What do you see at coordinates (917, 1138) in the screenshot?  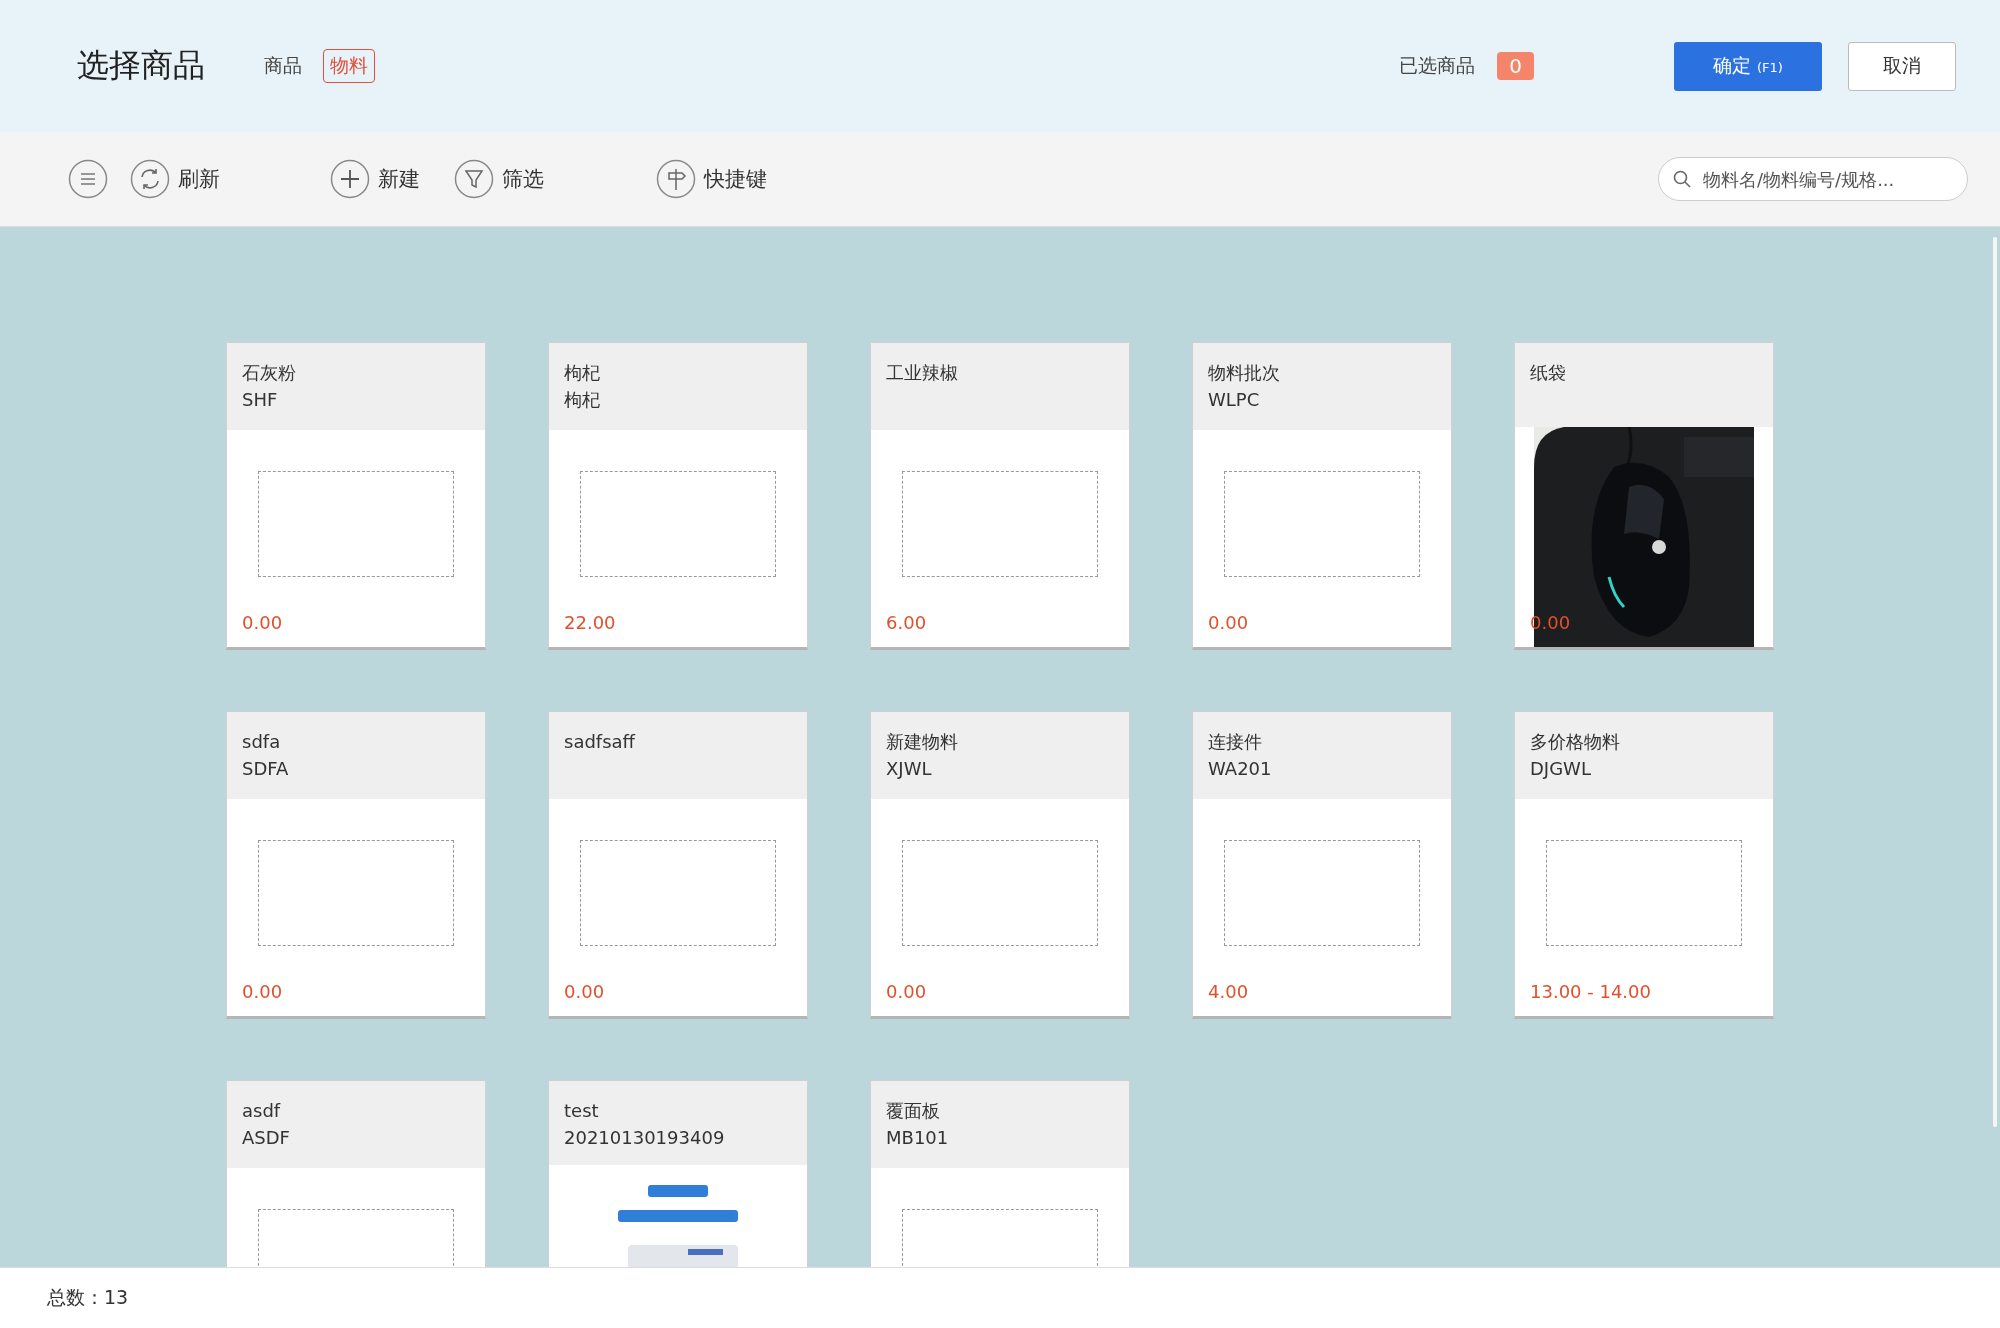 I see `product-code: MB101` at bounding box center [917, 1138].